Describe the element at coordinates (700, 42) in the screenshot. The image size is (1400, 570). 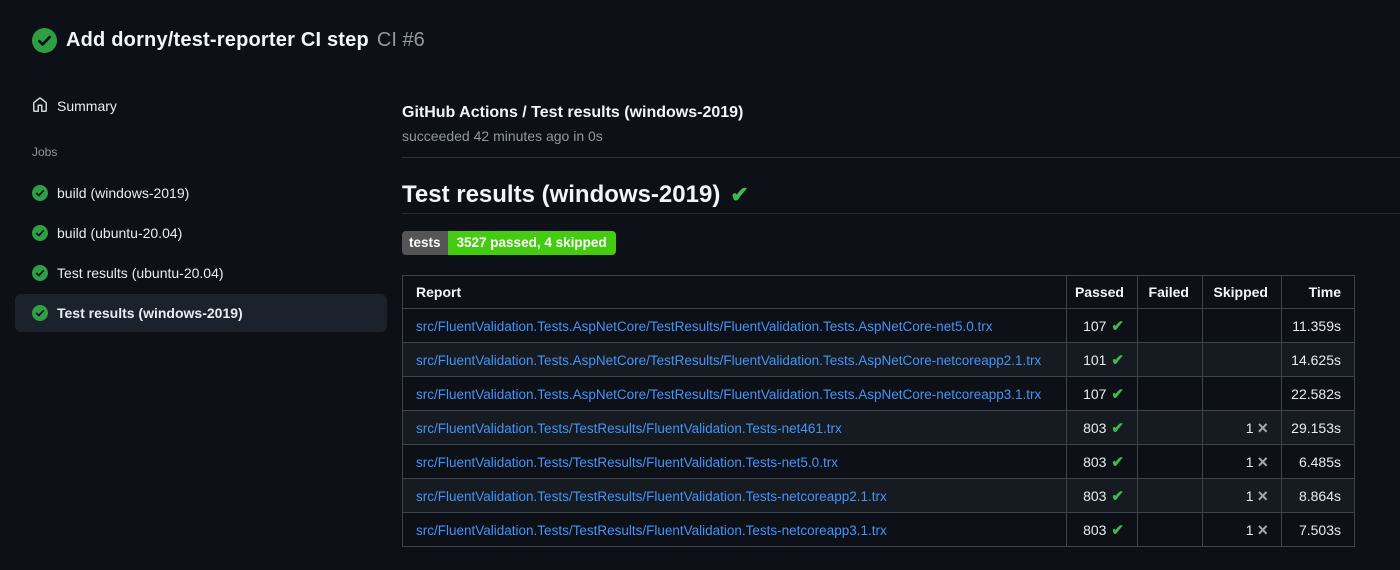
I see `run-header: Add dorny/test-reporter CI step CI #6` at that location.